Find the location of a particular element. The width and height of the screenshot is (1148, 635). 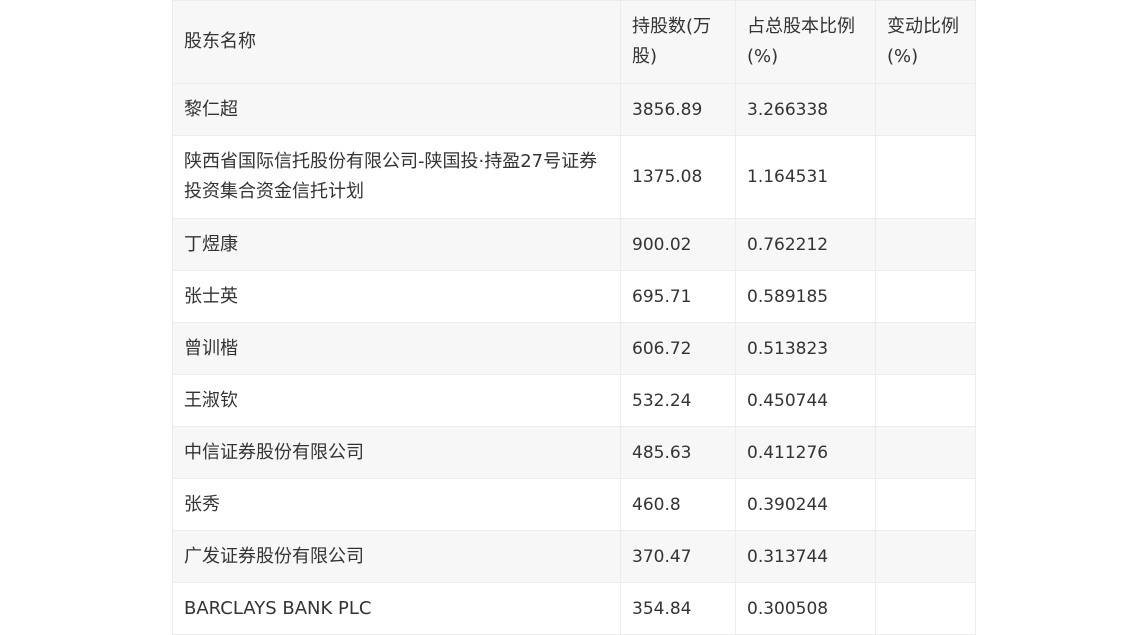

table-row: 黎仁超 3856.89 3.266338 is located at coordinates (574, 109).